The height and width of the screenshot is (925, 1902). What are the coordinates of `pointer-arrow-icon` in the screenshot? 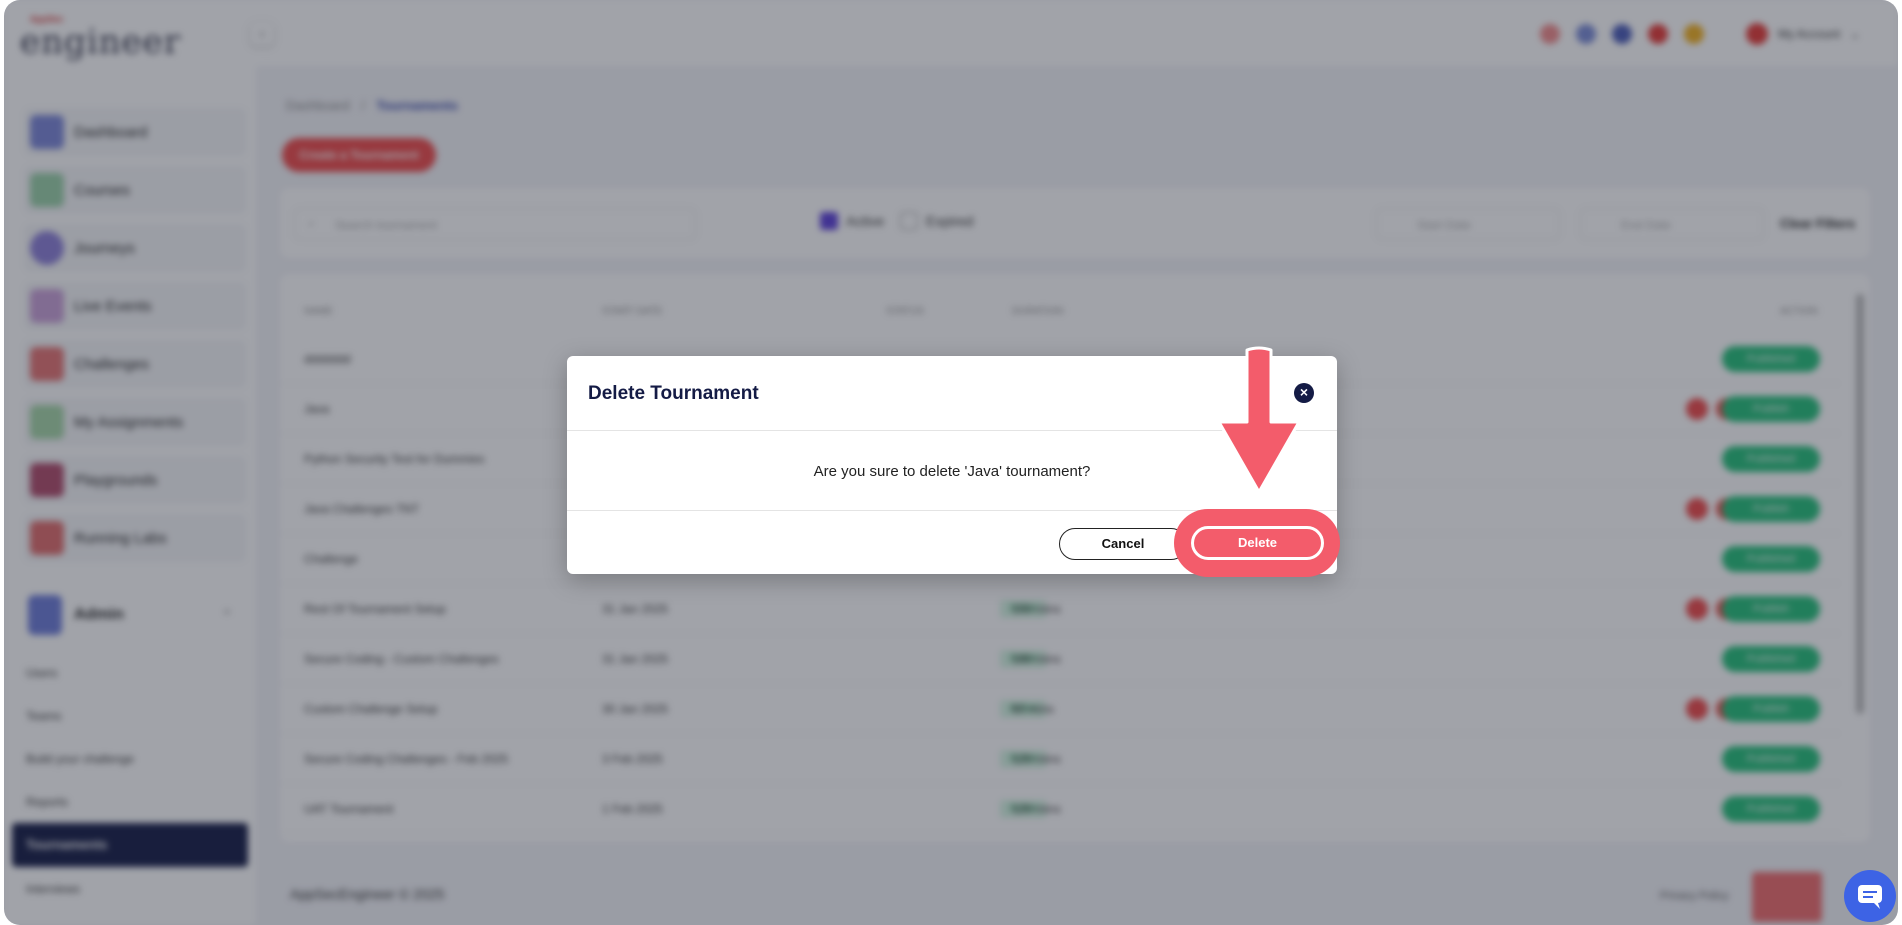 It's located at (1259, 420).